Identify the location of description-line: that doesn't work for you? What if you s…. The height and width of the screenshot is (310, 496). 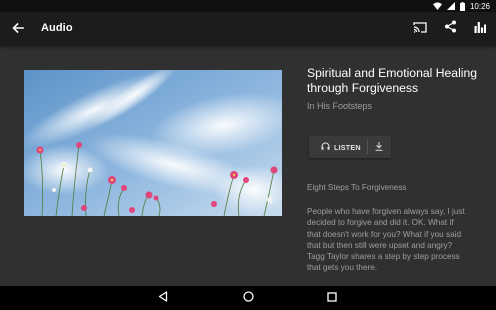
(384, 234).